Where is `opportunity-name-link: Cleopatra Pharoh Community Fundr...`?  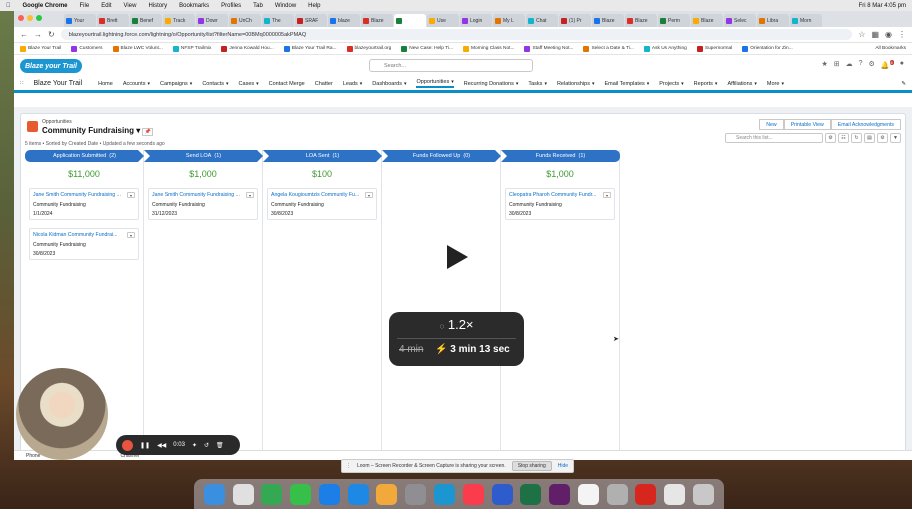
opportunity-name-link: Cleopatra Pharoh Community Fundr... is located at coordinates (555, 195).